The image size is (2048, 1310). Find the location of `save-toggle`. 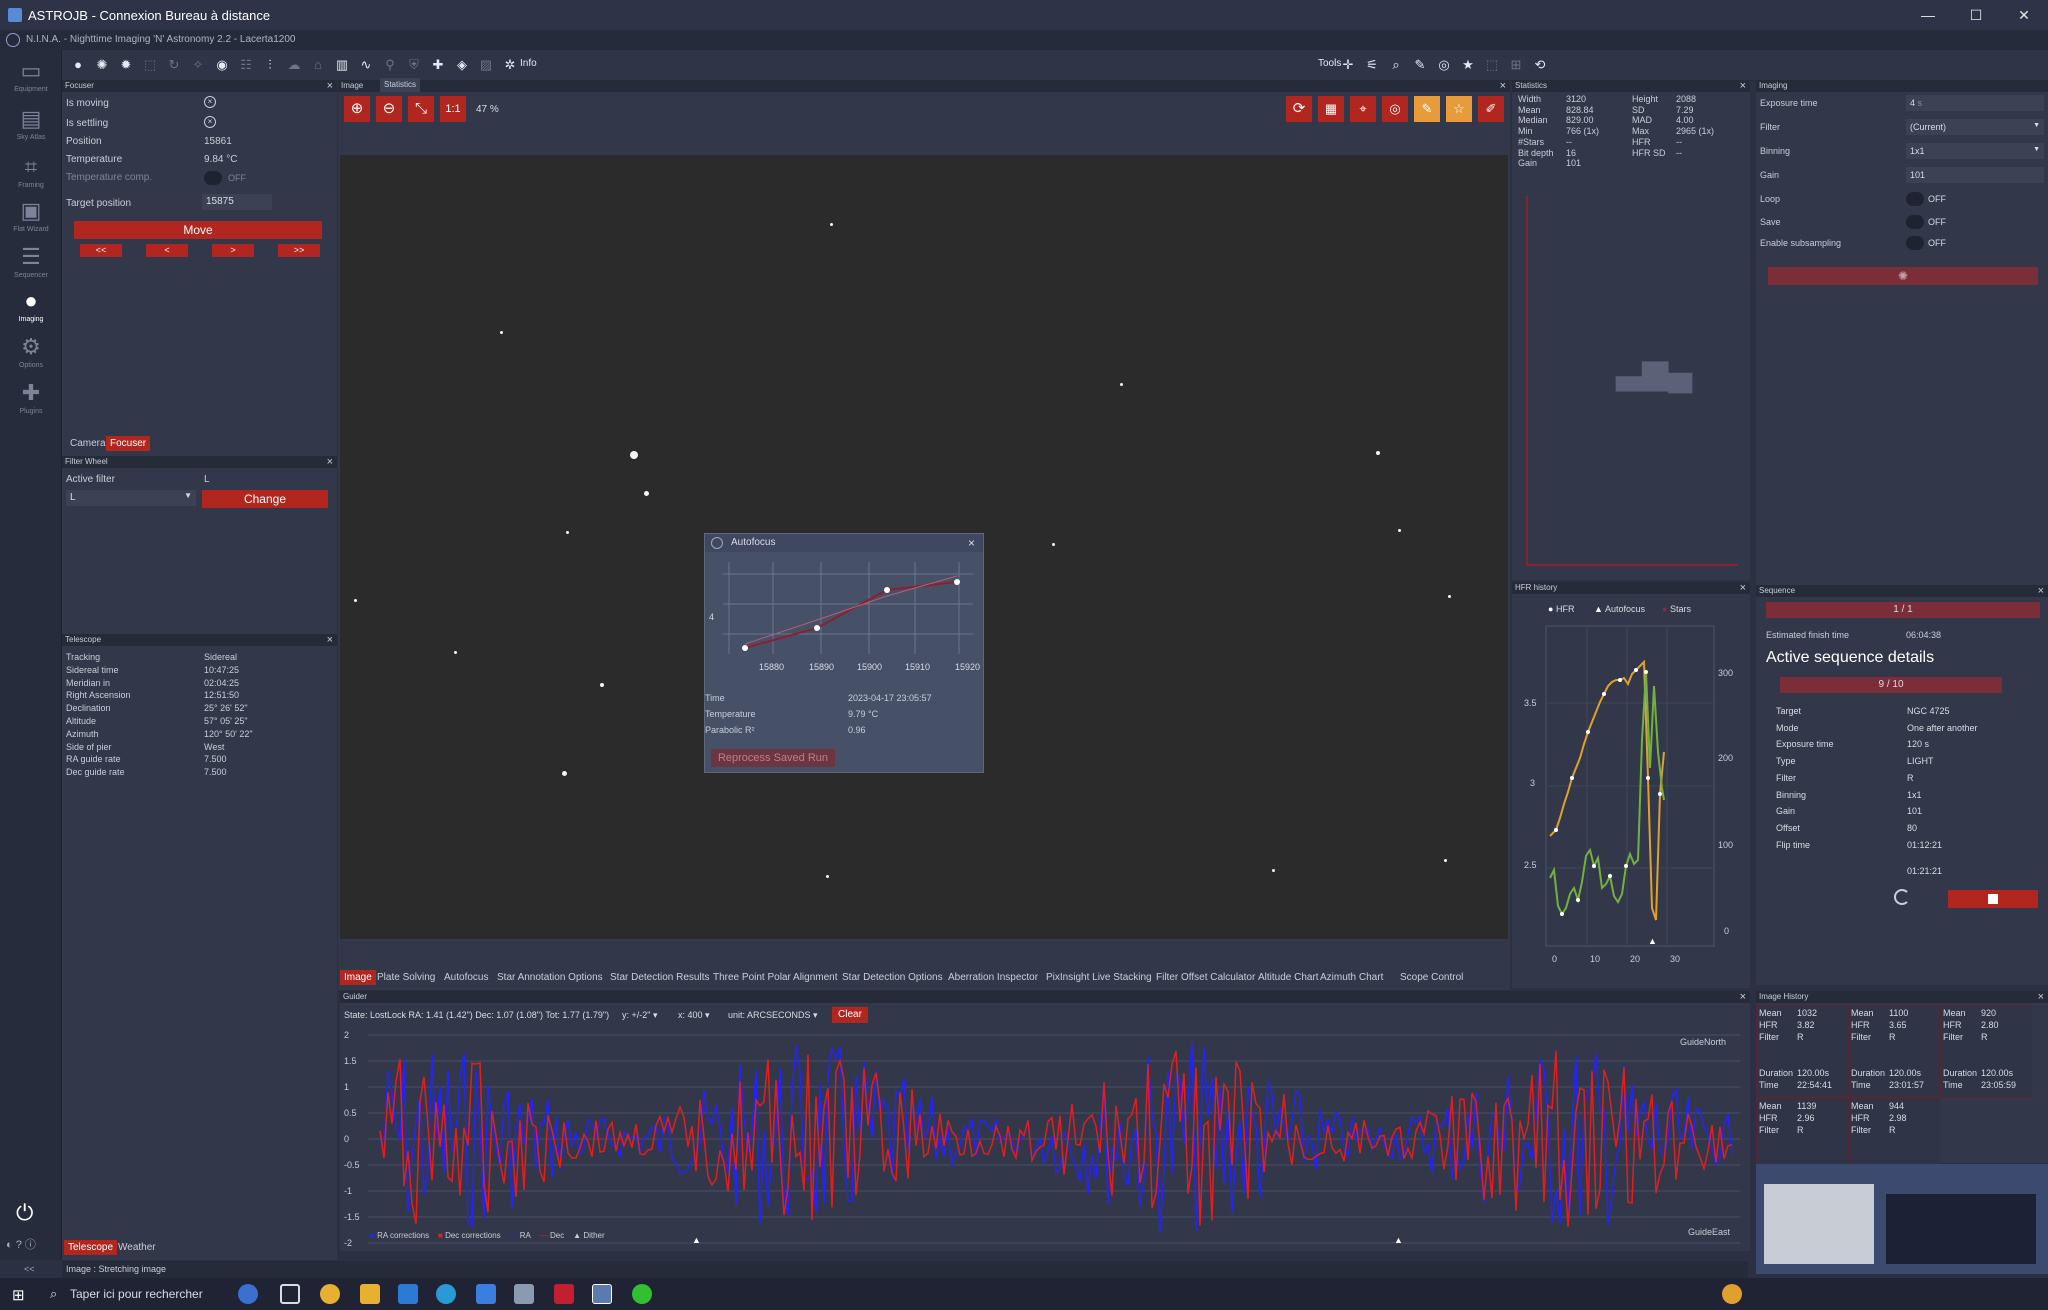

save-toggle is located at coordinates (1915, 222).